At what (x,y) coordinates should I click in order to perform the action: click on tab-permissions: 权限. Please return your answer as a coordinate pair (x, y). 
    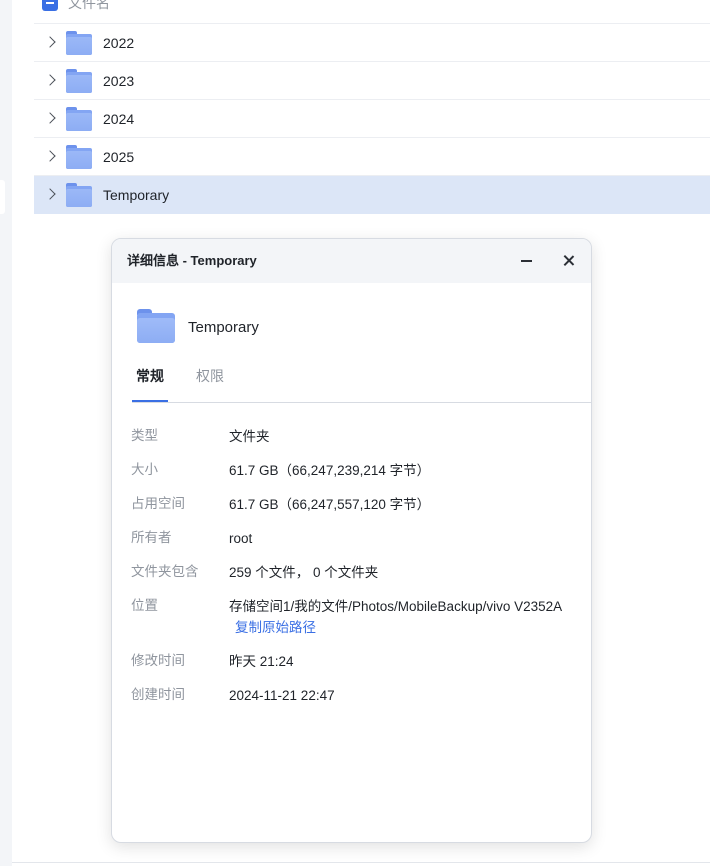
    Looking at the image, I should click on (210, 376).